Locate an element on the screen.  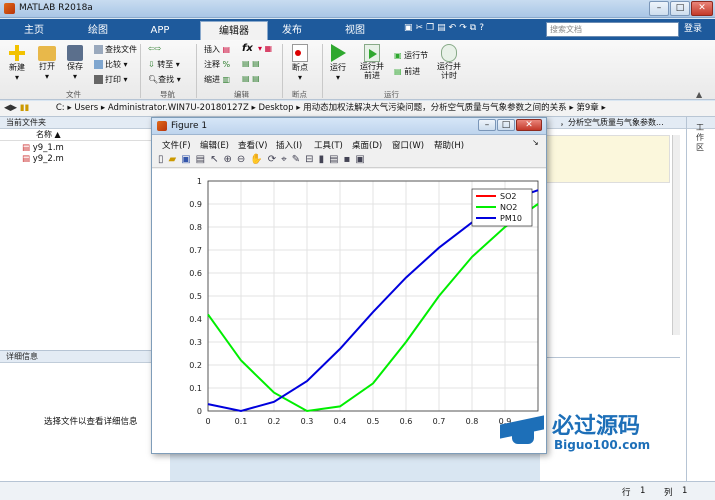
row-label: 行 is located at coordinates (626, 493).